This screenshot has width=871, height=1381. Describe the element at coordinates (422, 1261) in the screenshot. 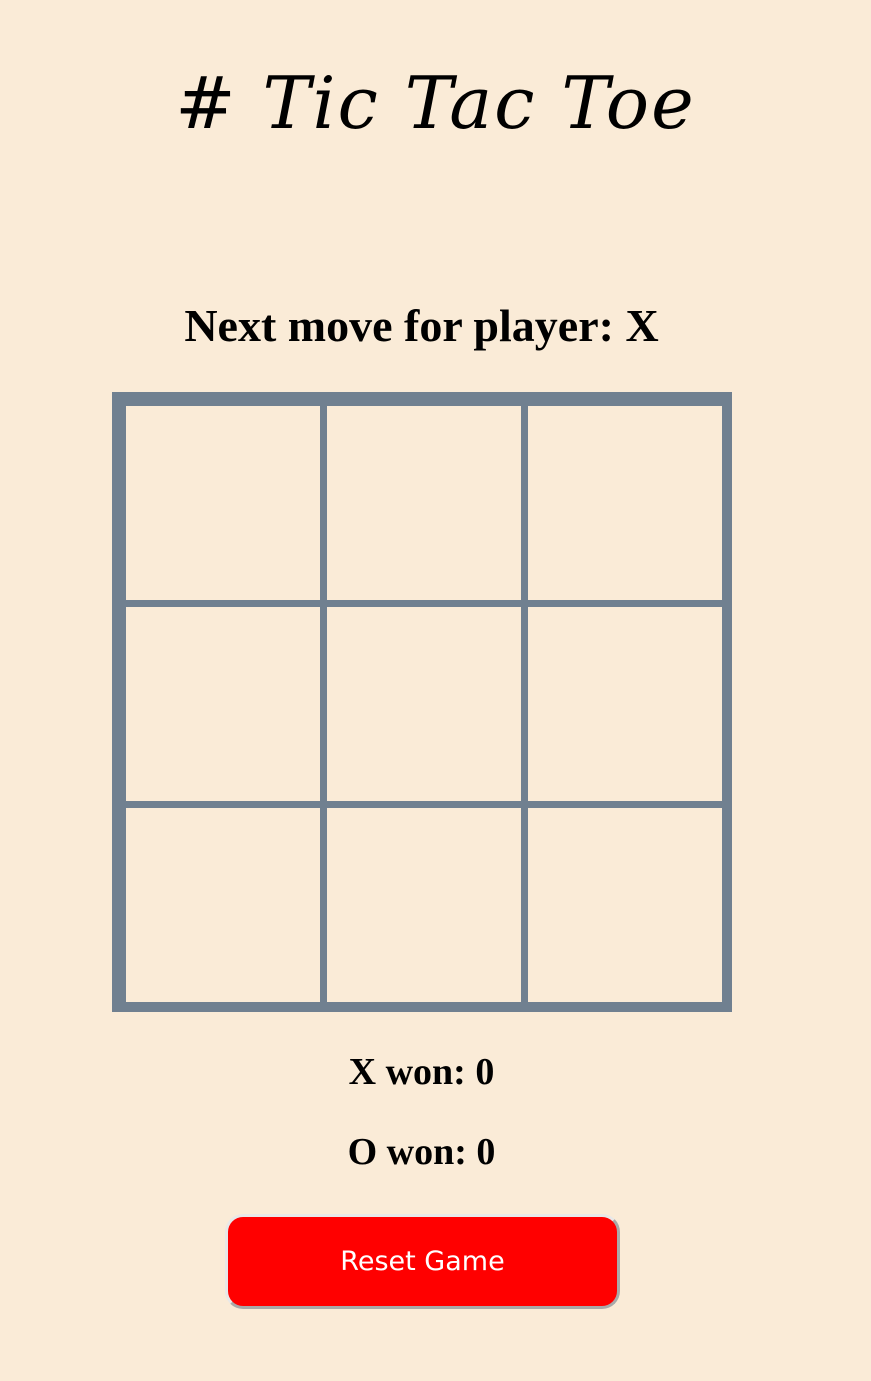

I see `reset-game-button: Reset Game` at that location.